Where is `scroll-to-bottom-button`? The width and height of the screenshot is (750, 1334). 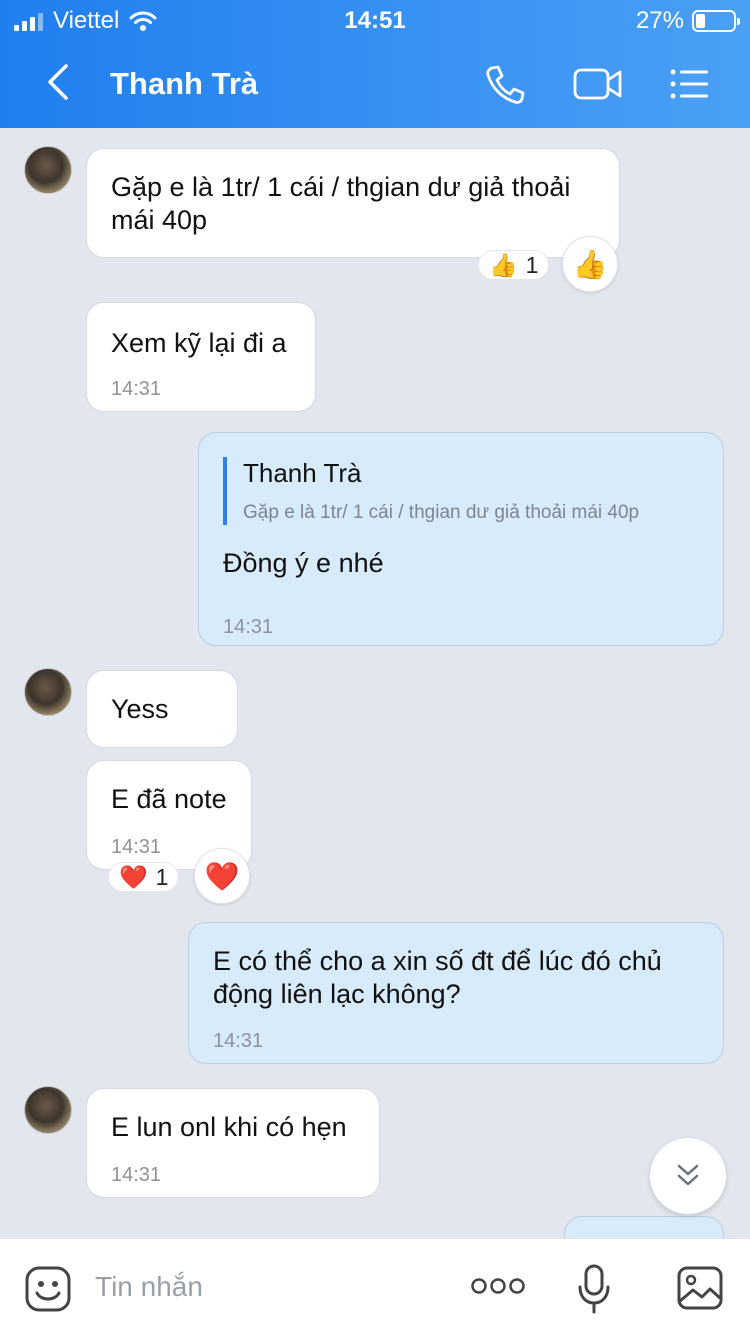 scroll-to-bottom-button is located at coordinates (688, 1176).